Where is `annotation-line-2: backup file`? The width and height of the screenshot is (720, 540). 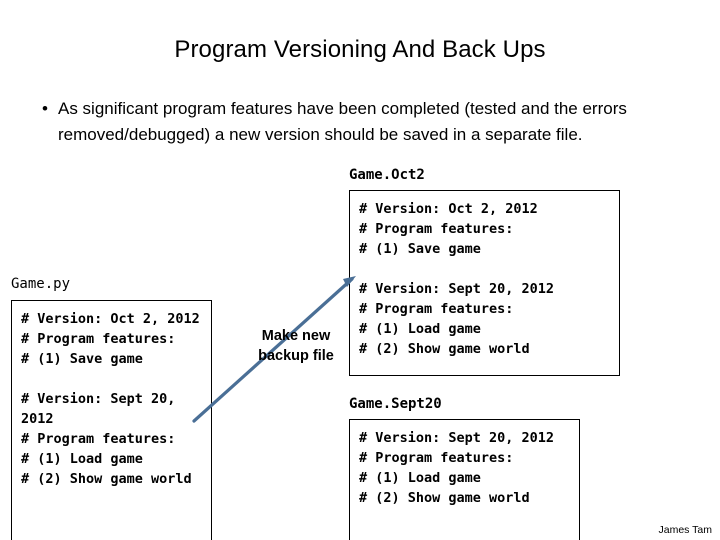
annotation-line-2: backup file is located at coordinates (296, 356).